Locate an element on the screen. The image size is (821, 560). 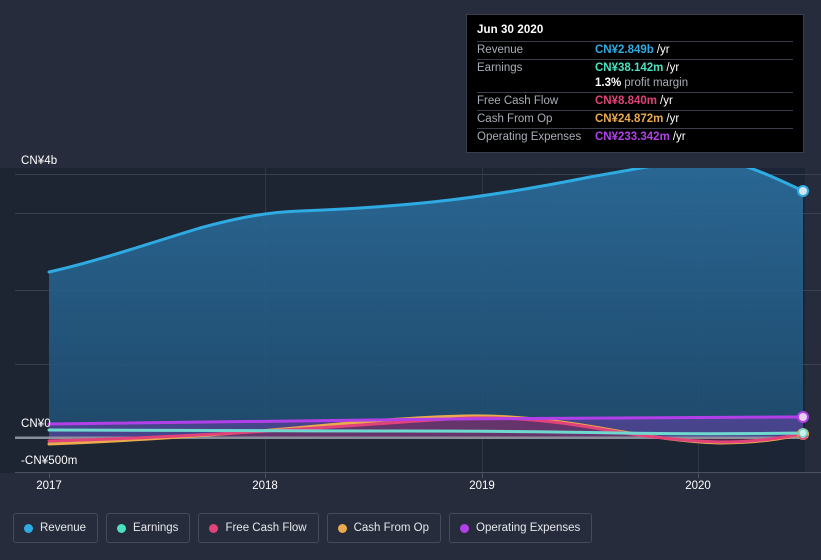
legend-label-revenue: Revenue is located at coordinates (63, 528).